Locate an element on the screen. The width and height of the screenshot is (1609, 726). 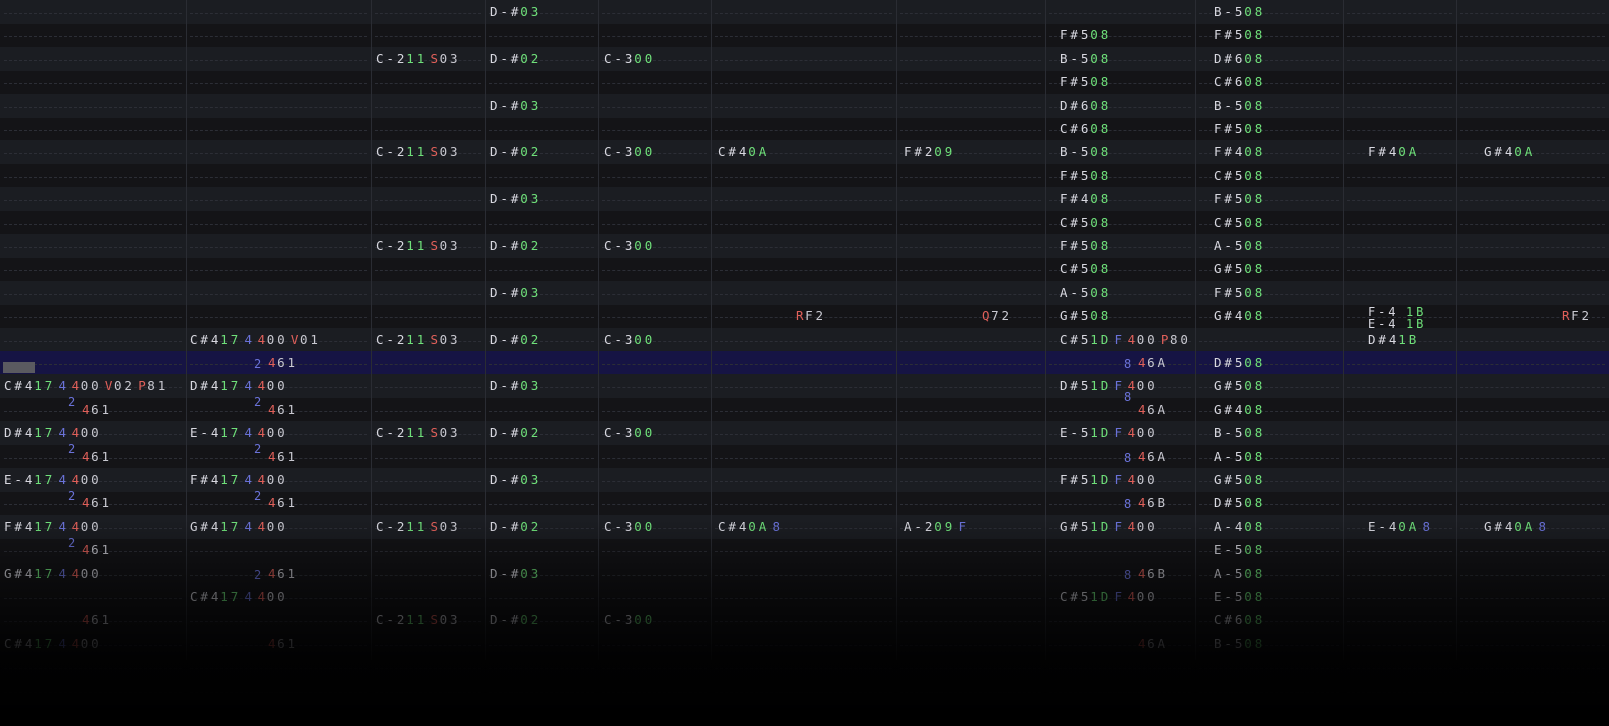
note-cell: F#5 is located at coordinates (1075, 82).